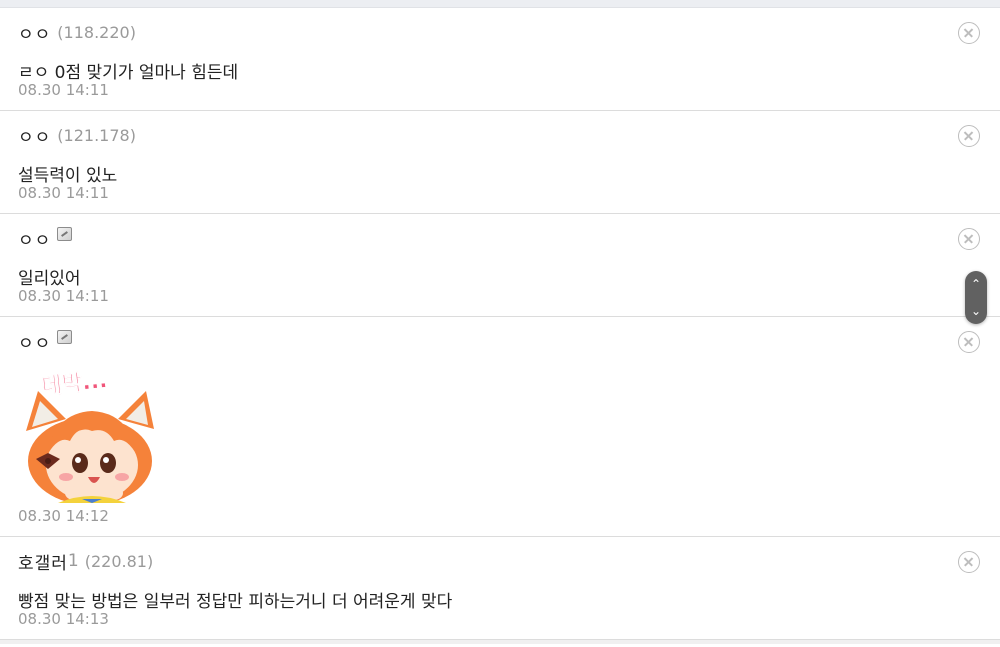 This screenshot has width=1000, height=647. I want to click on scroll-control: ⌃ ⌄, so click(976, 297).